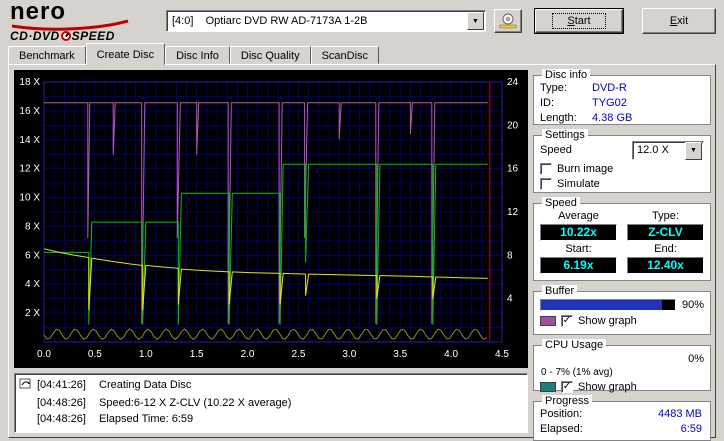 This screenshot has width=724, height=441. I want to click on exit-button-label: Exit, so click(679, 21).